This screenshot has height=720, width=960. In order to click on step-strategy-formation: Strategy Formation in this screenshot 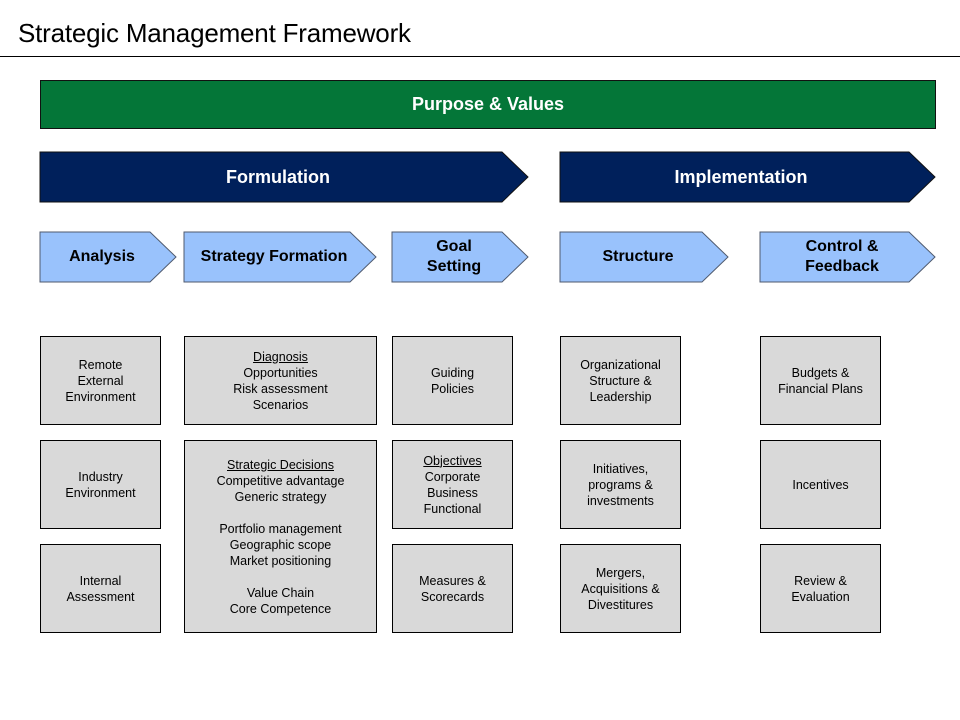, I will do `click(280, 257)`.